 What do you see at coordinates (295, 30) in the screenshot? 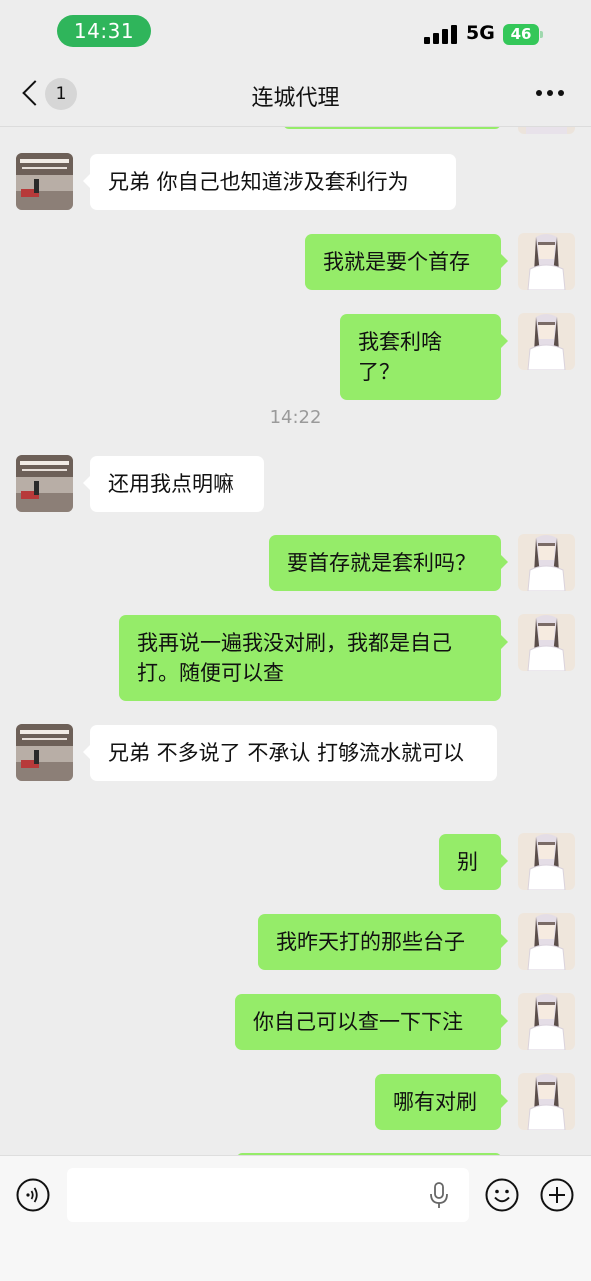
I see `status-bar: 14:31 5G 46` at bounding box center [295, 30].